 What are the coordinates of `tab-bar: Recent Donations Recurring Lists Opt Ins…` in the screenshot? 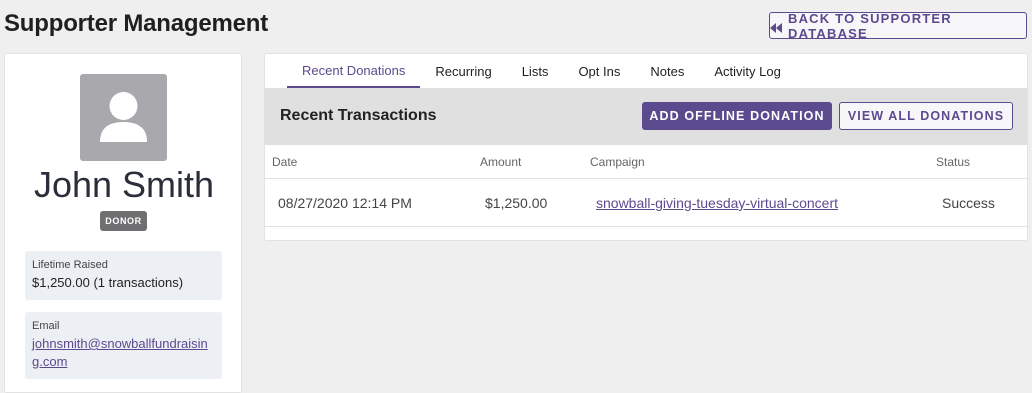 It's located at (541, 71).